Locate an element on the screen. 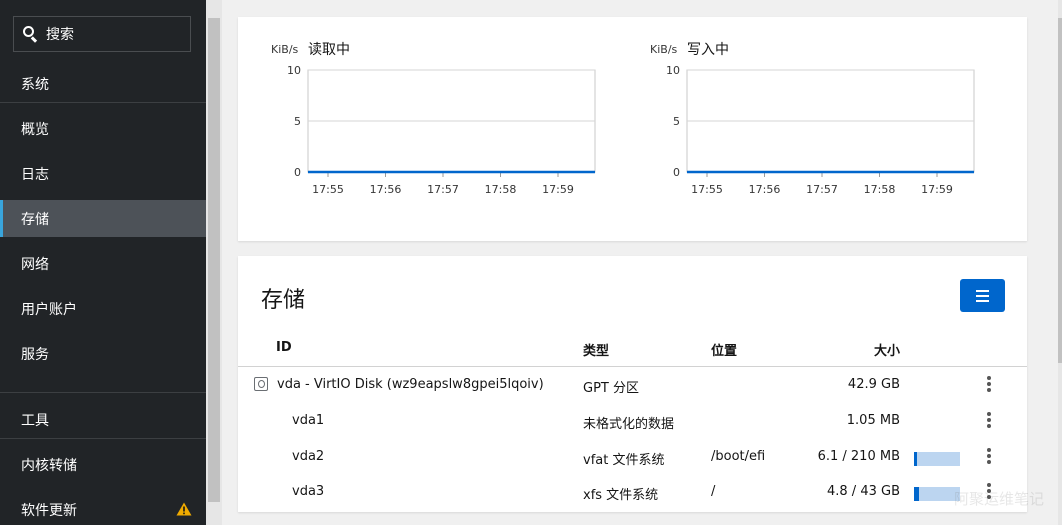 This screenshot has width=1062, height=525. row-size: 6.1 / 210 MB is located at coordinates (858, 456).